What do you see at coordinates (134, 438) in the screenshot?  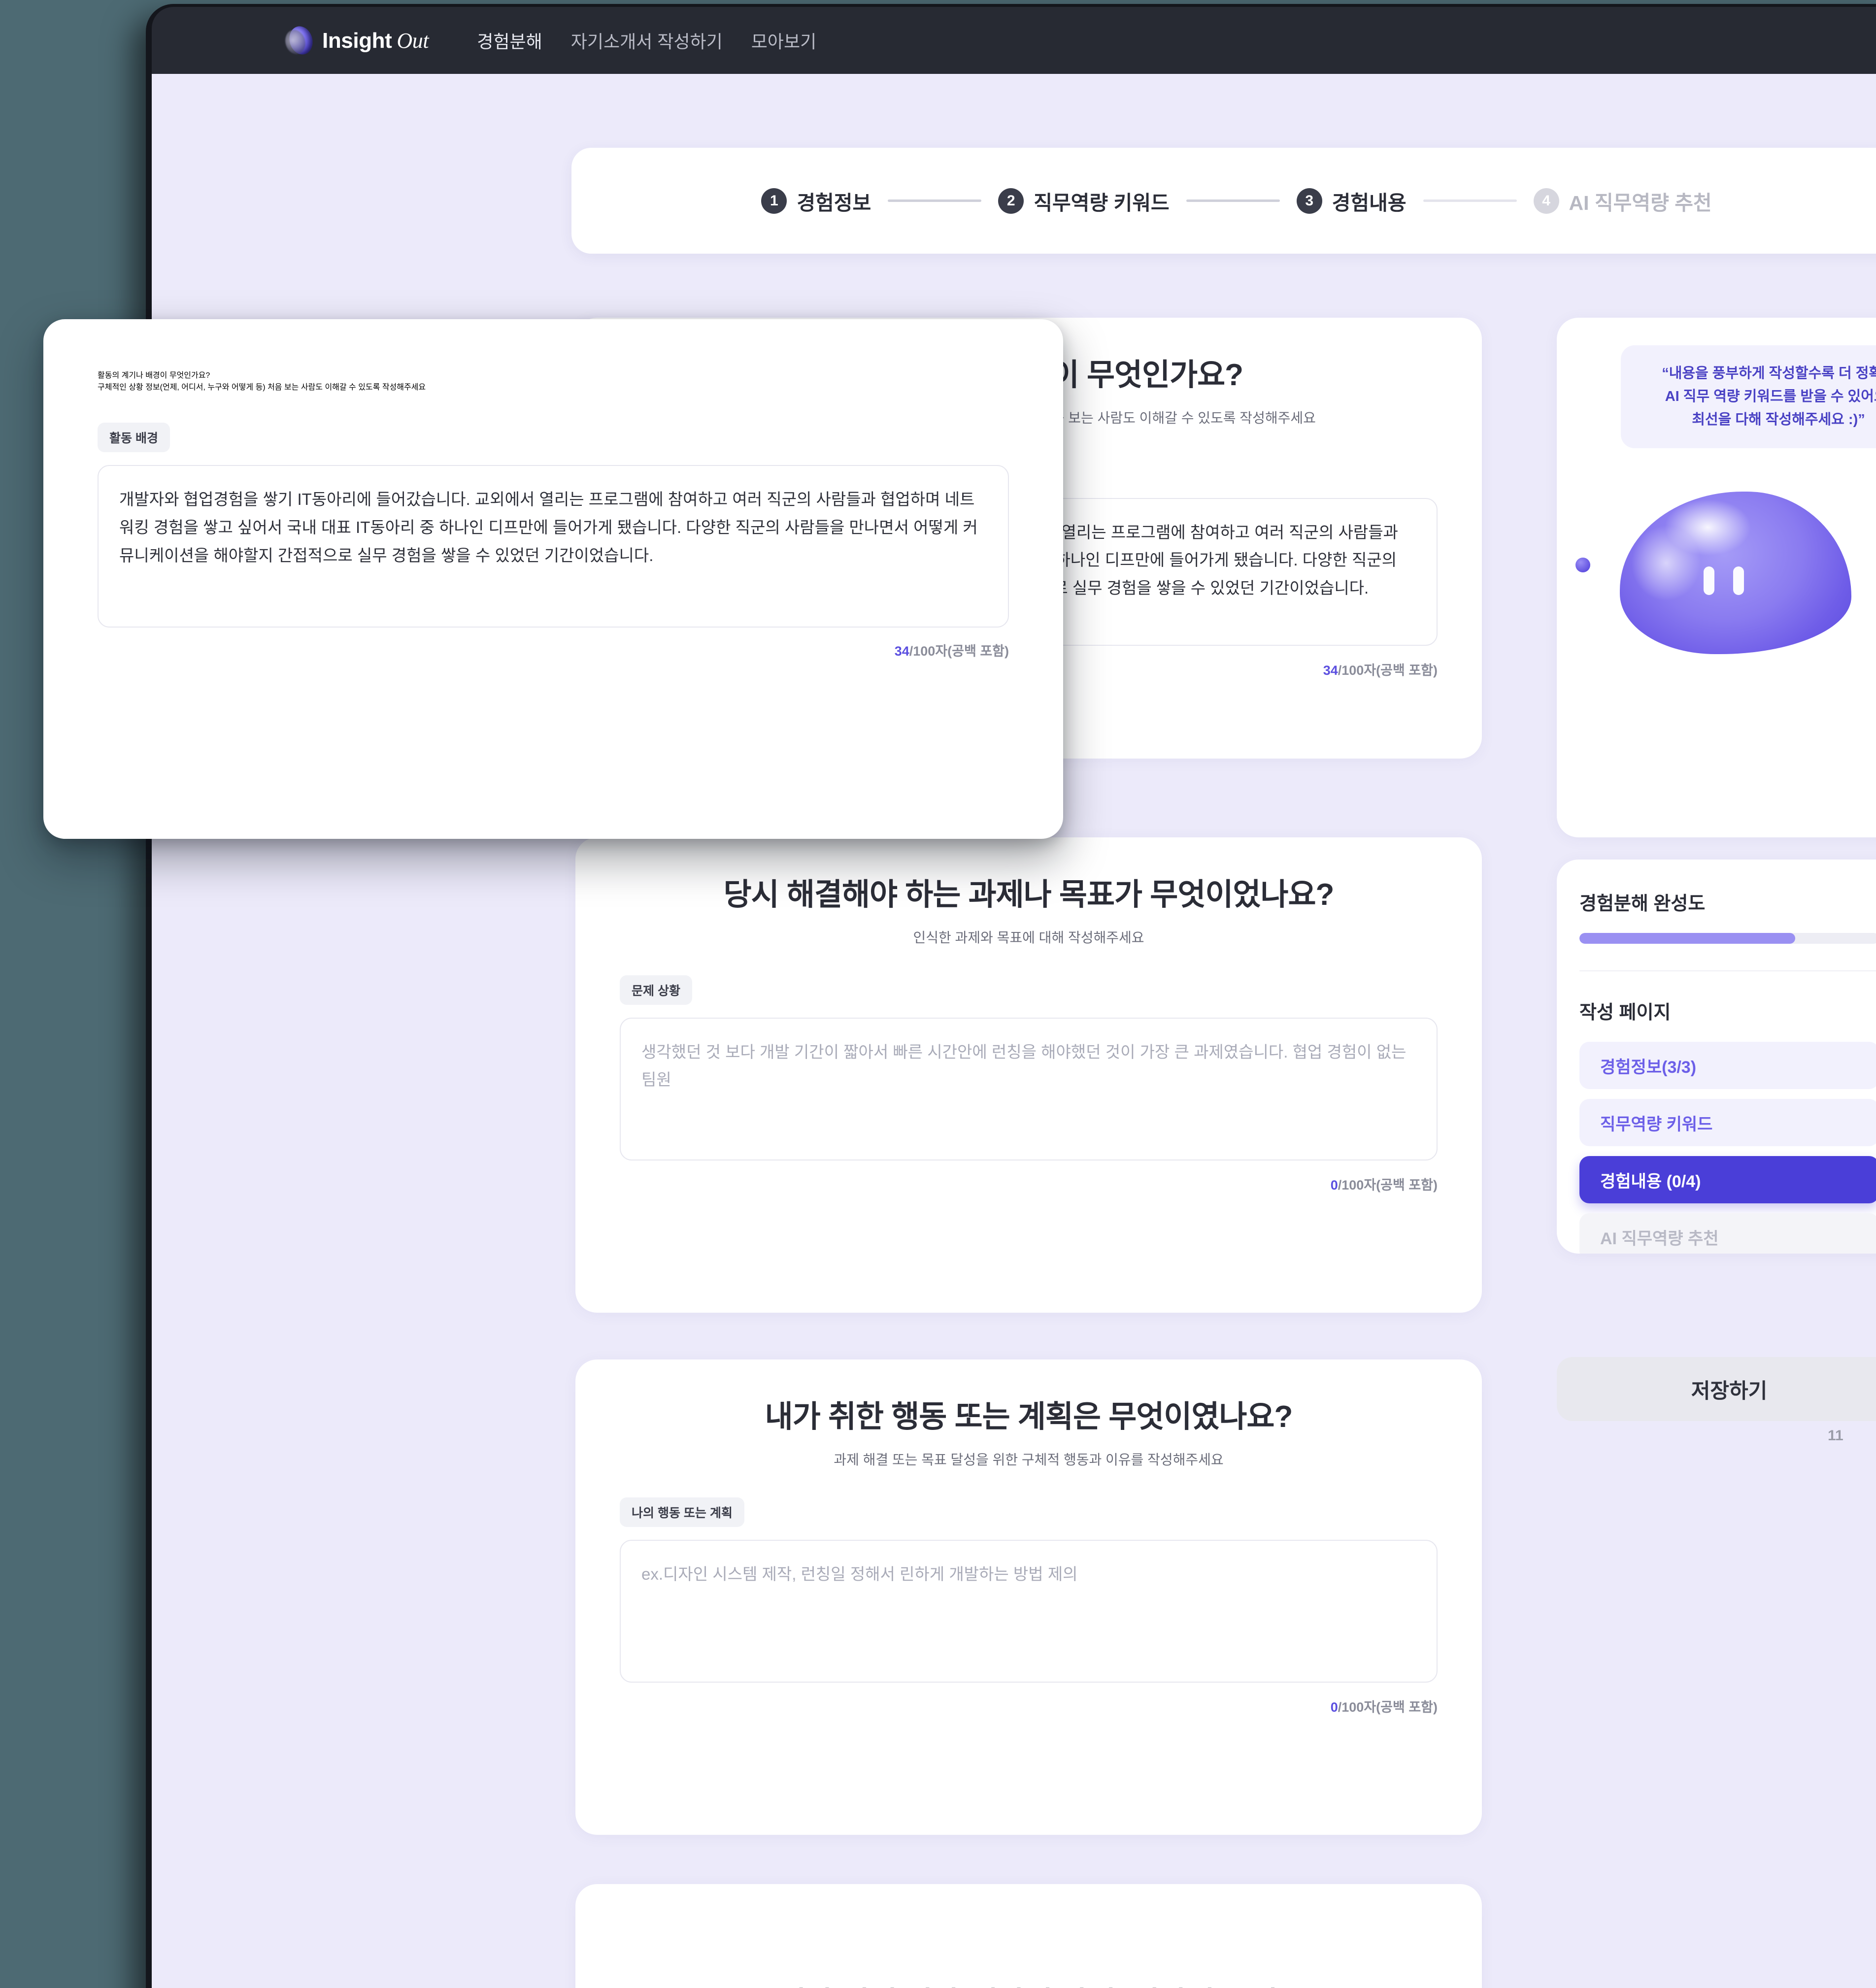 I see `field-tag: 활동 배경` at bounding box center [134, 438].